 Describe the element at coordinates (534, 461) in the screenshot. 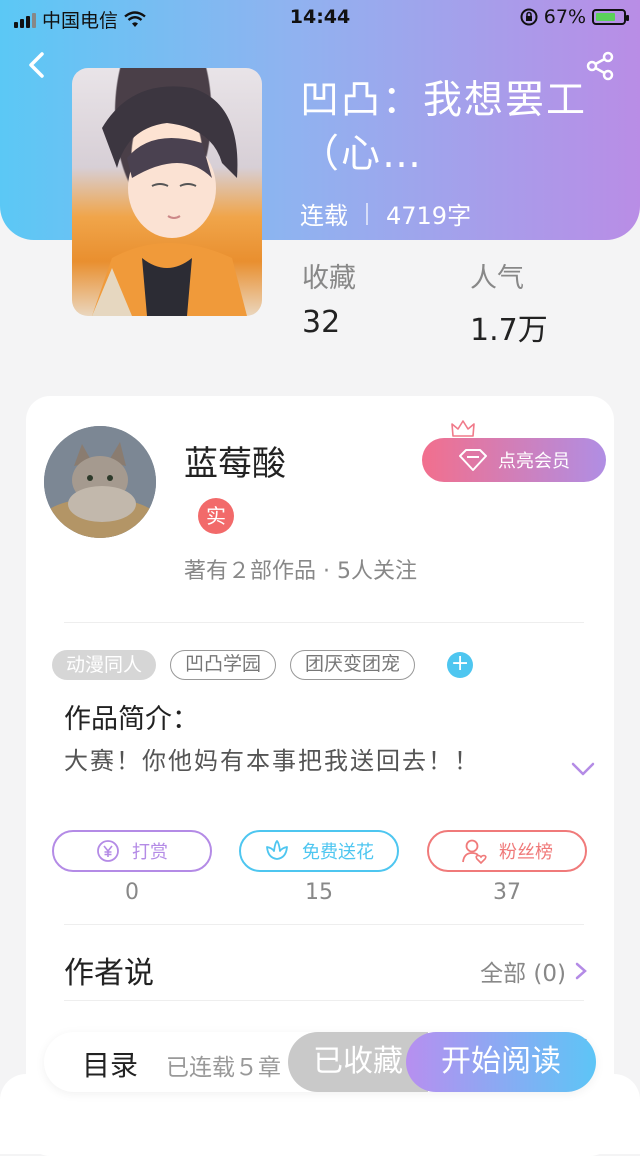

I see `vip-button-label: 点亮会员` at that location.